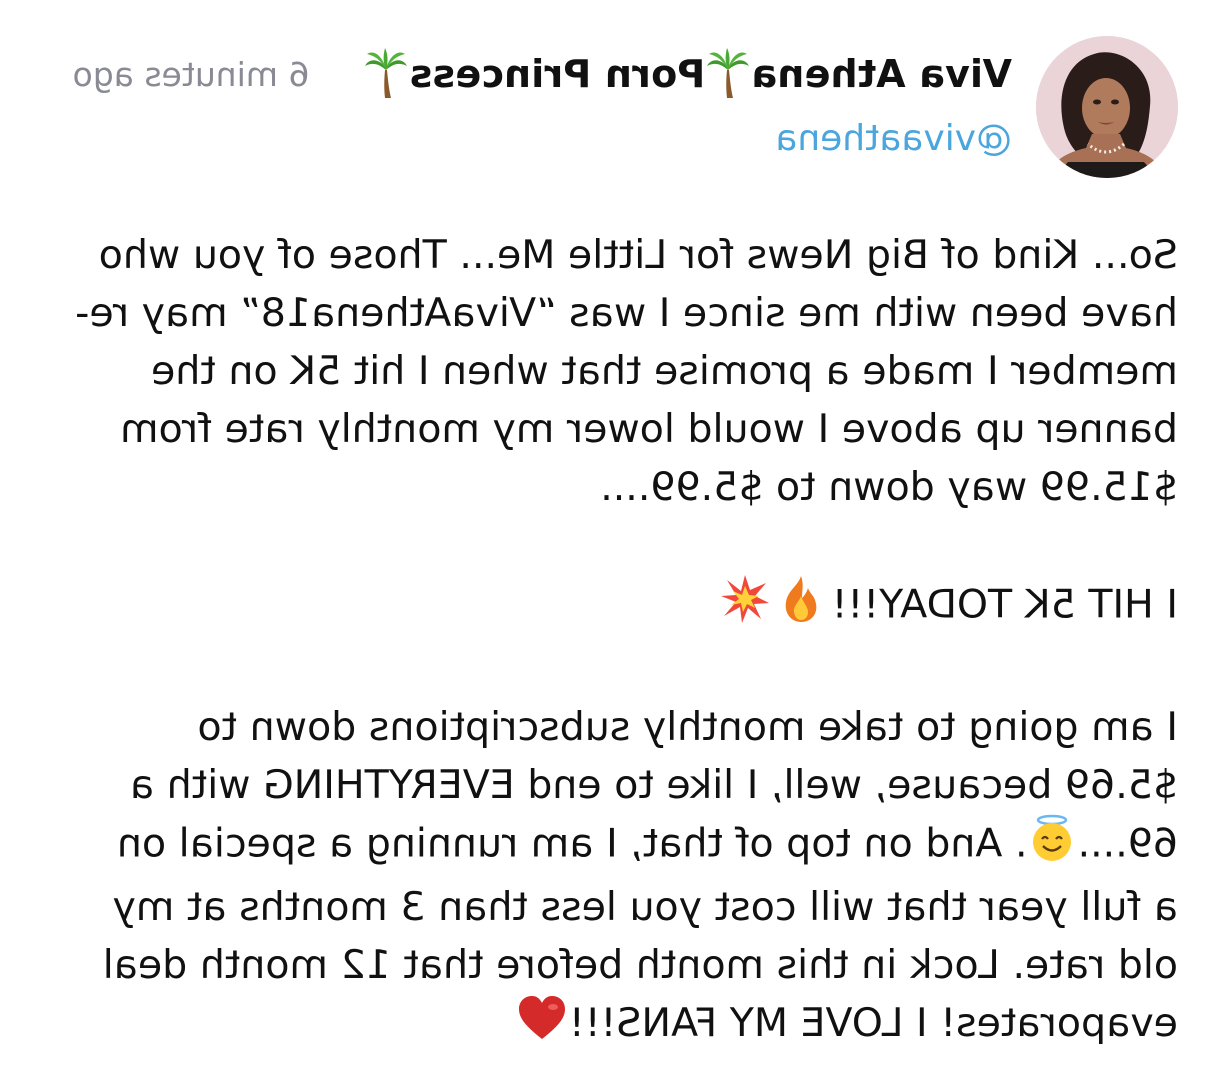  What do you see at coordinates (881, 74) in the screenshot?
I see `author-name-part-1: Viva Athena` at bounding box center [881, 74].